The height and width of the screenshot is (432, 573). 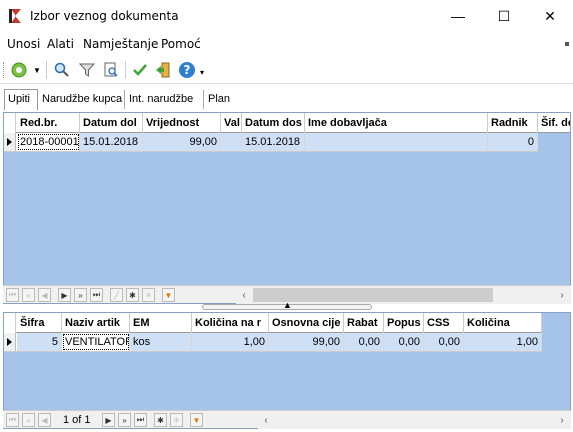 I want to click on cell-em: kos, so click(x=161, y=342).